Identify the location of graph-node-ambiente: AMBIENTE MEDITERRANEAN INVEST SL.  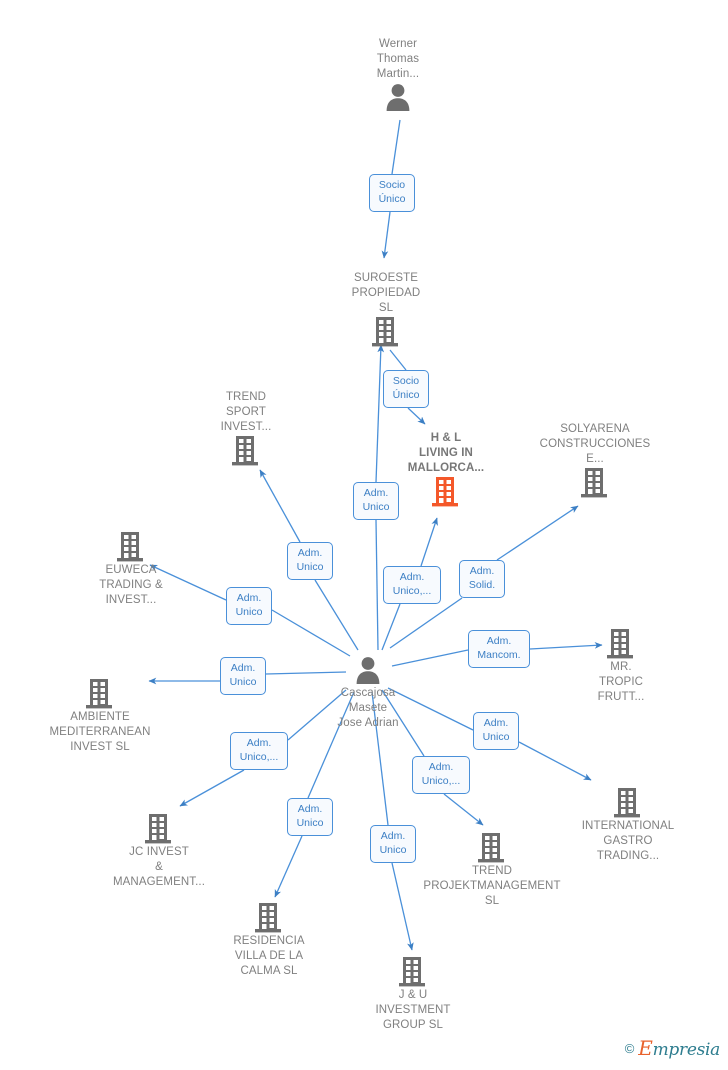
(100, 716).